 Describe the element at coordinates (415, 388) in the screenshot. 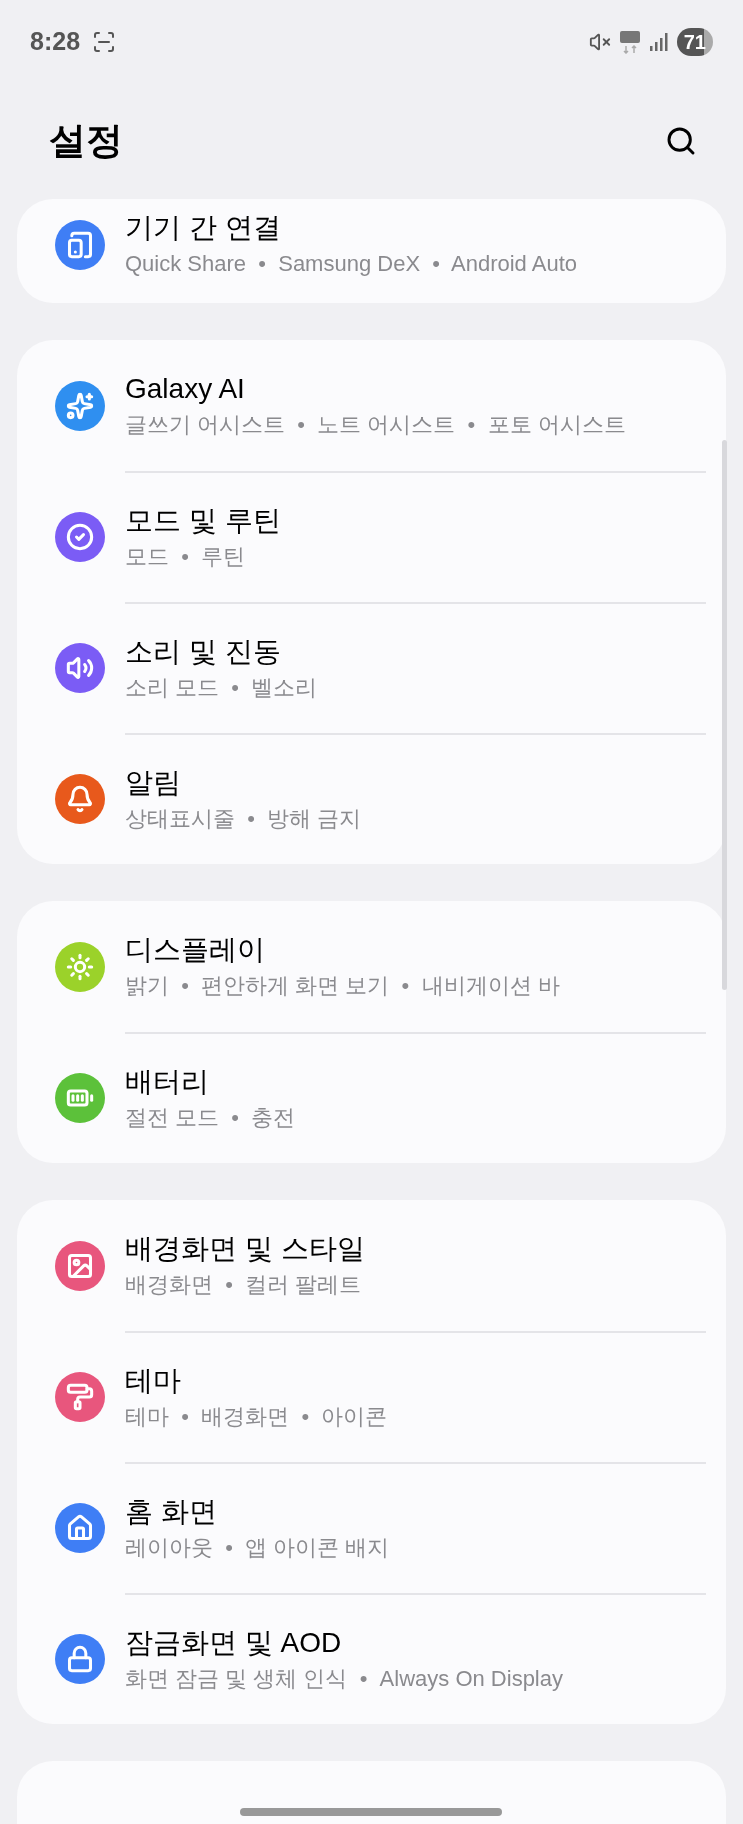

I see `setting-title: Galaxy AI` at that location.